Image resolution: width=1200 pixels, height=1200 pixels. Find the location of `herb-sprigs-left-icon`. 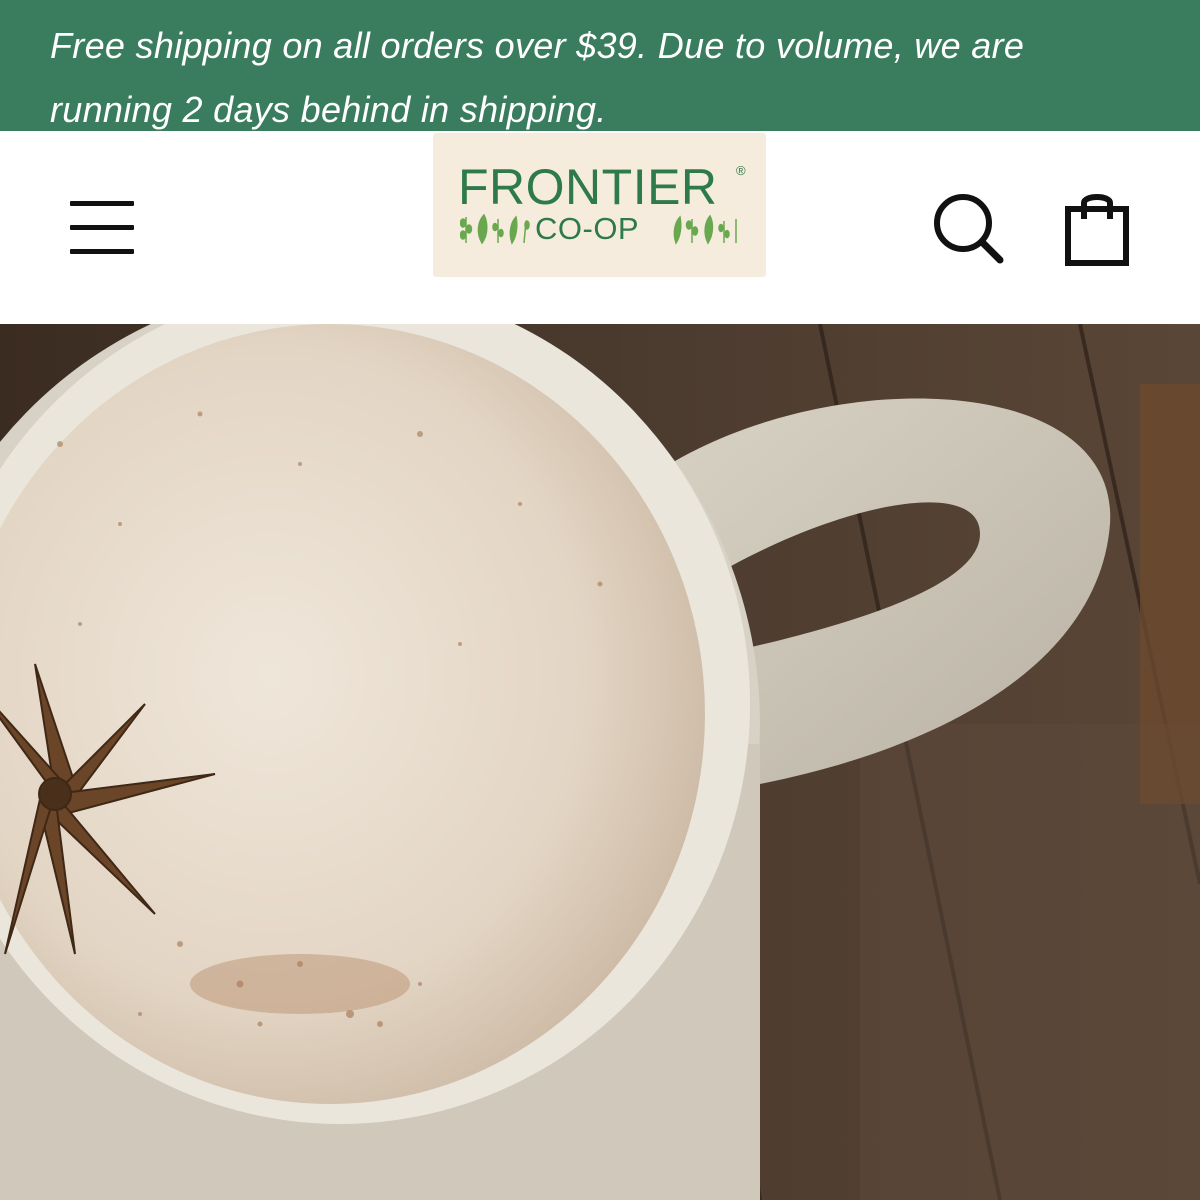

herb-sprigs-left-icon is located at coordinates (495, 229).